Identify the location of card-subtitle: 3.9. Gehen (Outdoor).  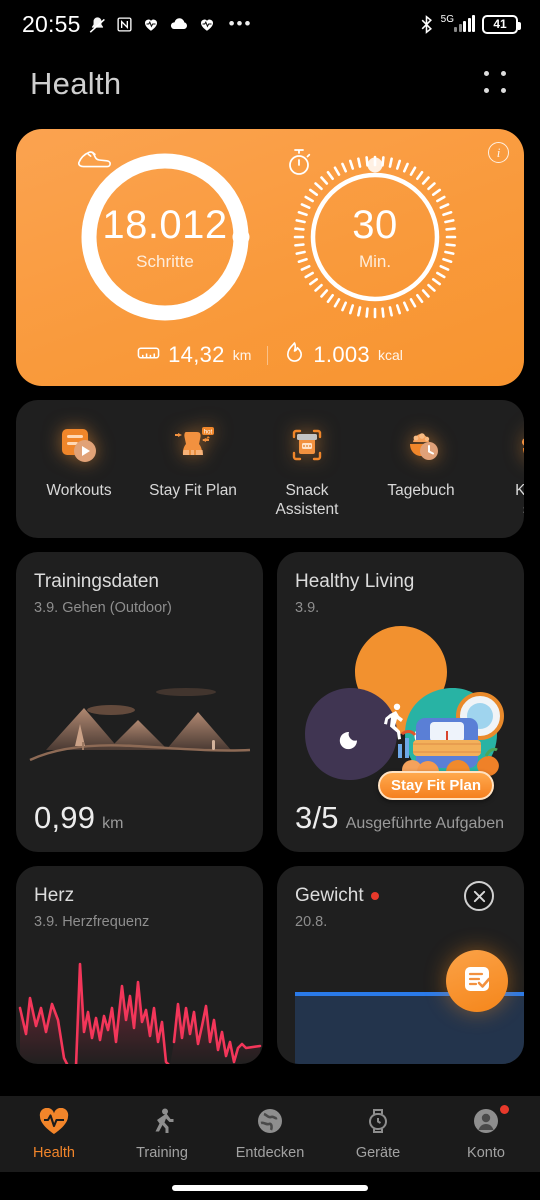
(103, 608).